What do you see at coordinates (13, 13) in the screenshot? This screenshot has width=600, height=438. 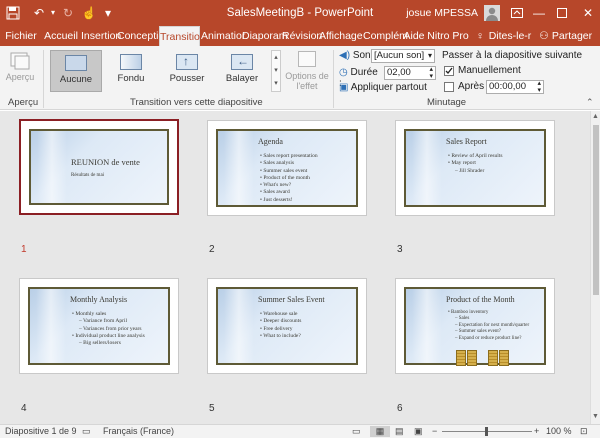 I see `save-icon` at bounding box center [13, 13].